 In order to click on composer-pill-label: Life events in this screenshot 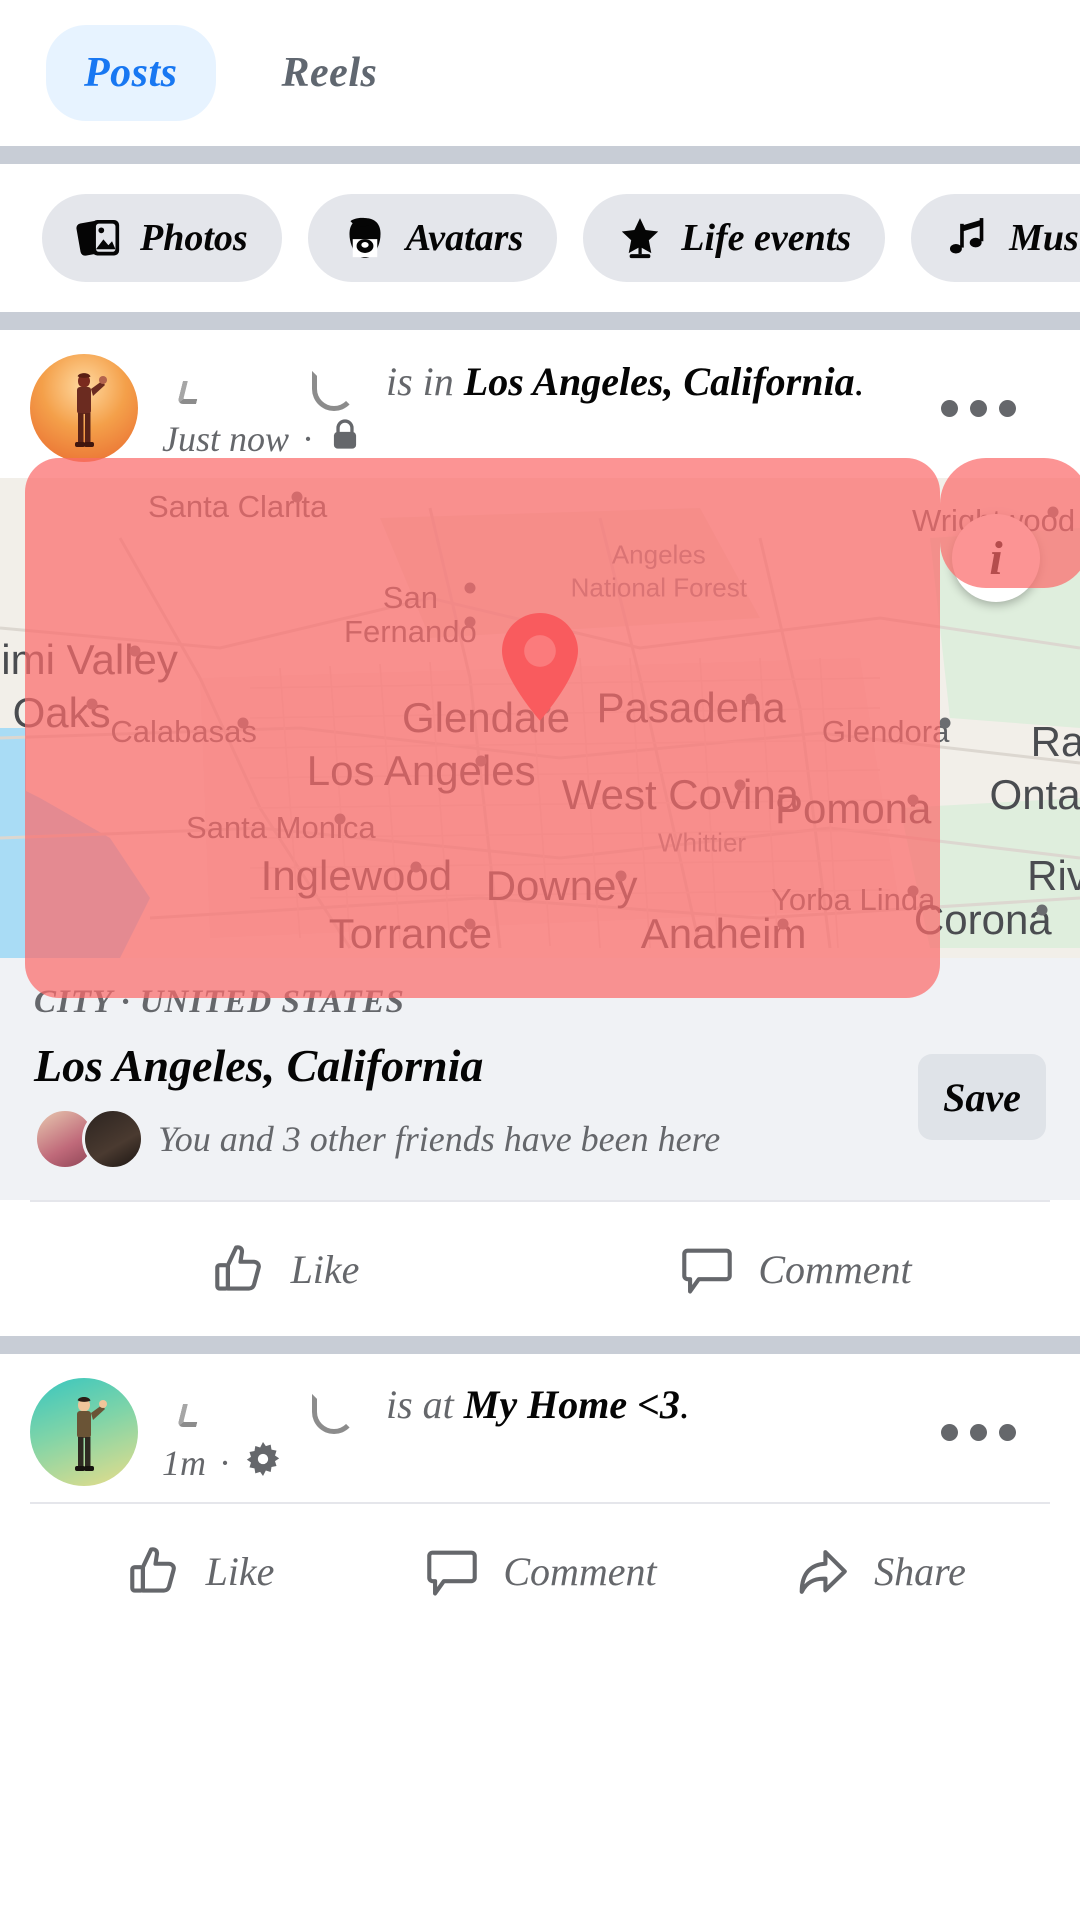, I will do `click(766, 238)`.